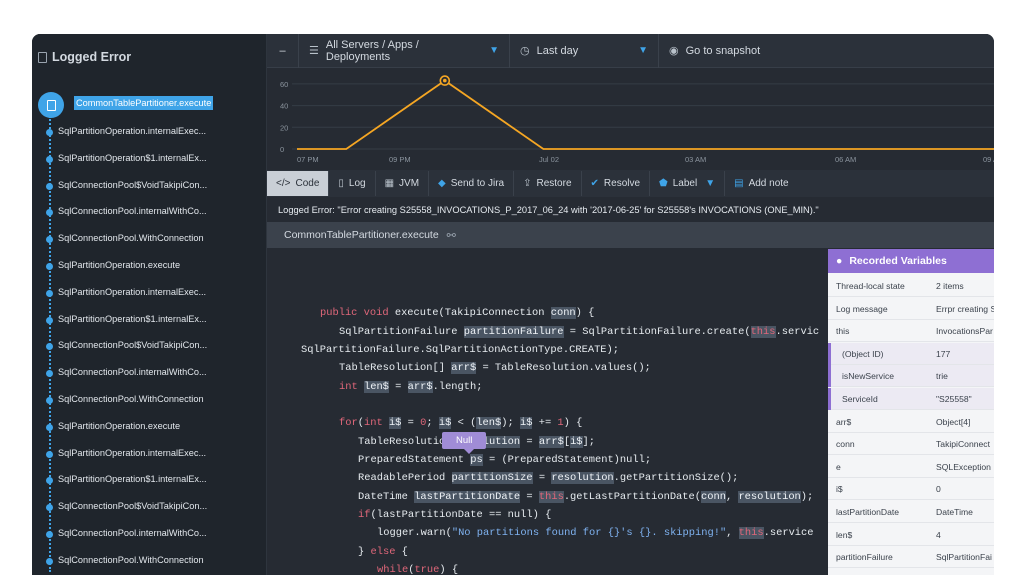 The image size is (1027, 575). I want to click on tab-log-label: Log, so click(357, 183).